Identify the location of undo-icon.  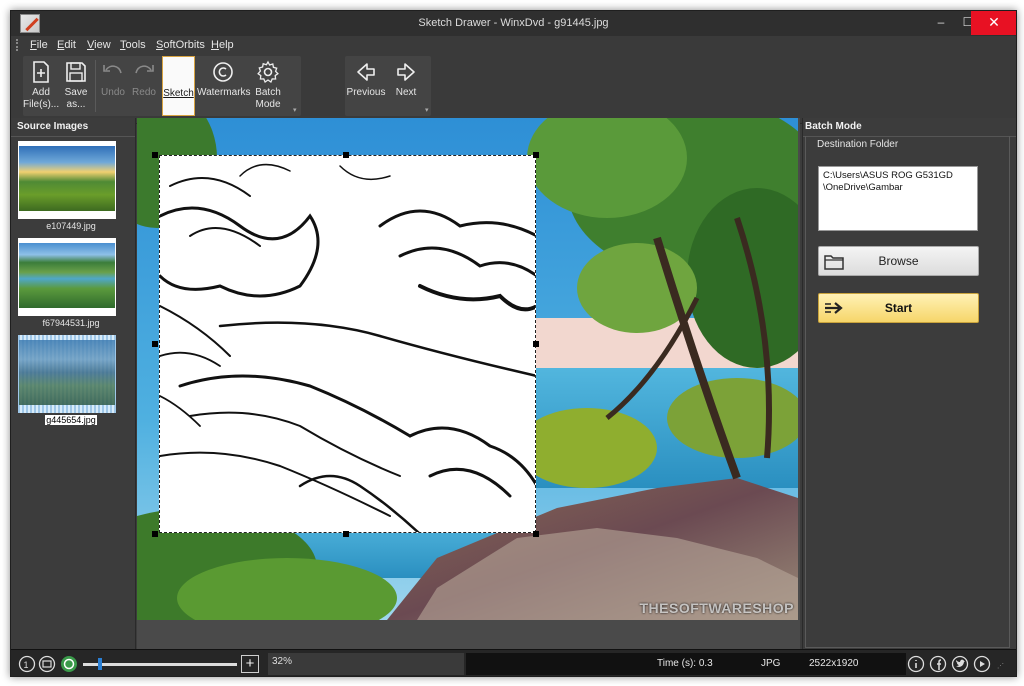
(112, 69).